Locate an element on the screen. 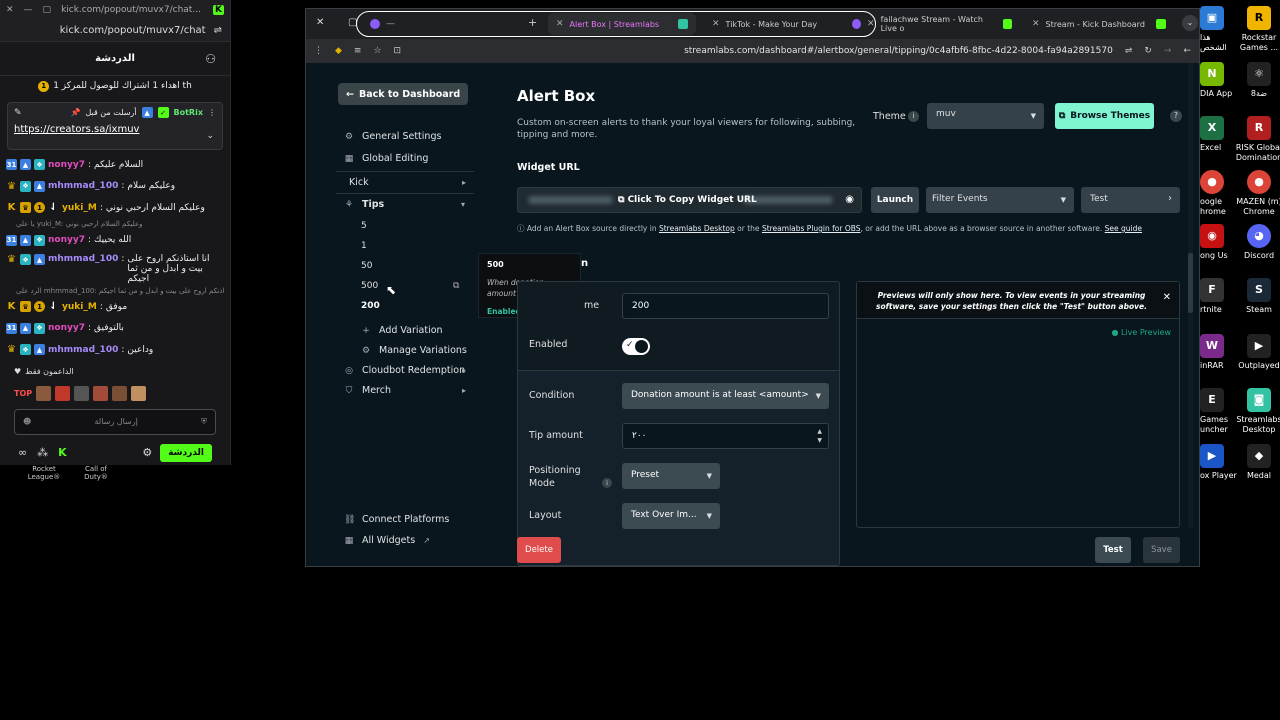 The height and width of the screenshot is (720, 1280). manage-variations-button: ⚙ Manage Variations is located at coordinates (414, 350).